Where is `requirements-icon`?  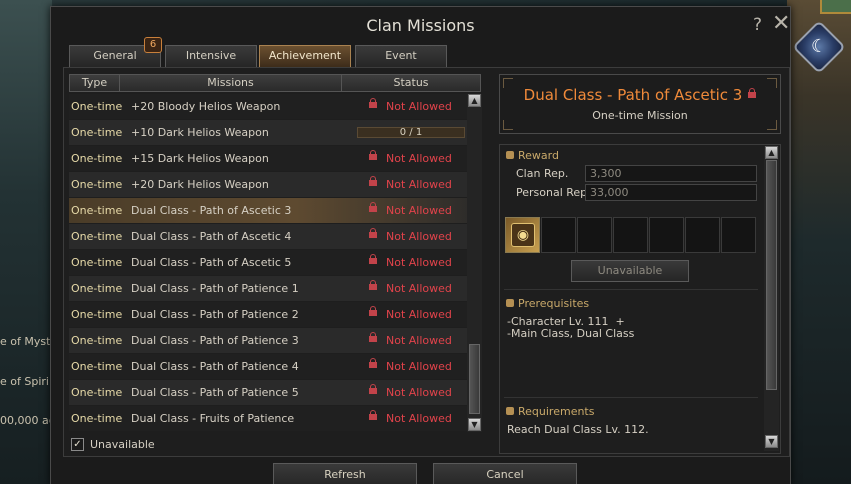 requirements-icon is located at coordinates (510, 411).